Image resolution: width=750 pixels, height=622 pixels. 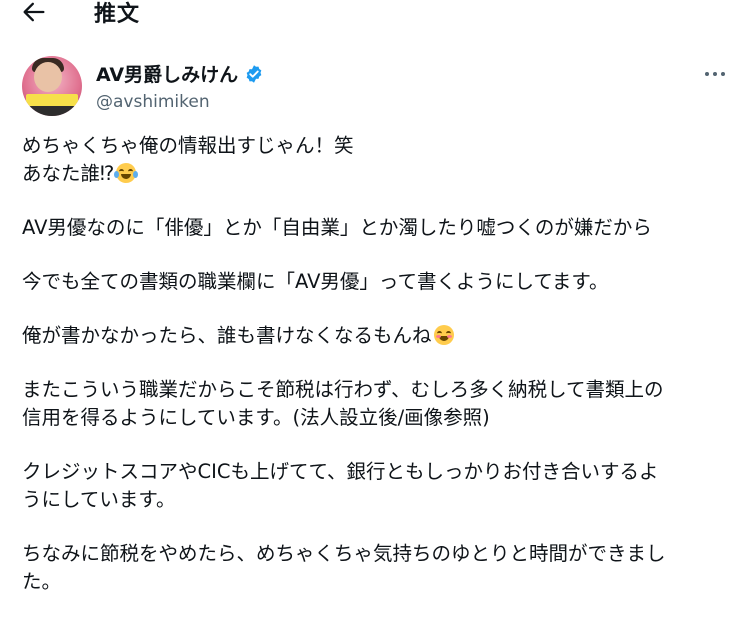 I want to click on tweet-paragraph: AV男優なのに「俳優」とか「自由業」とか濁したり嘘つくのが嫌だから, so click(x=378, y=228).